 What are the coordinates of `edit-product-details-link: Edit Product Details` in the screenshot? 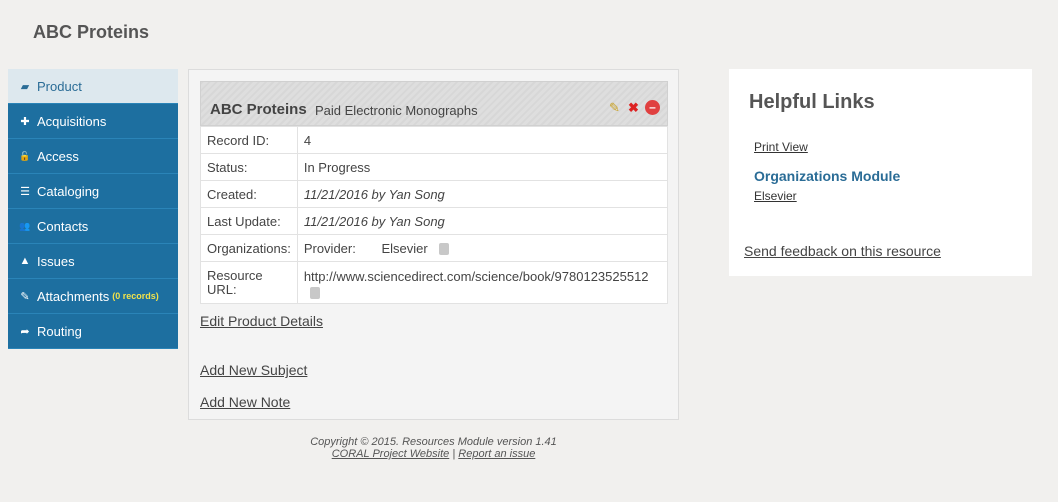 It's located at (261, 321).